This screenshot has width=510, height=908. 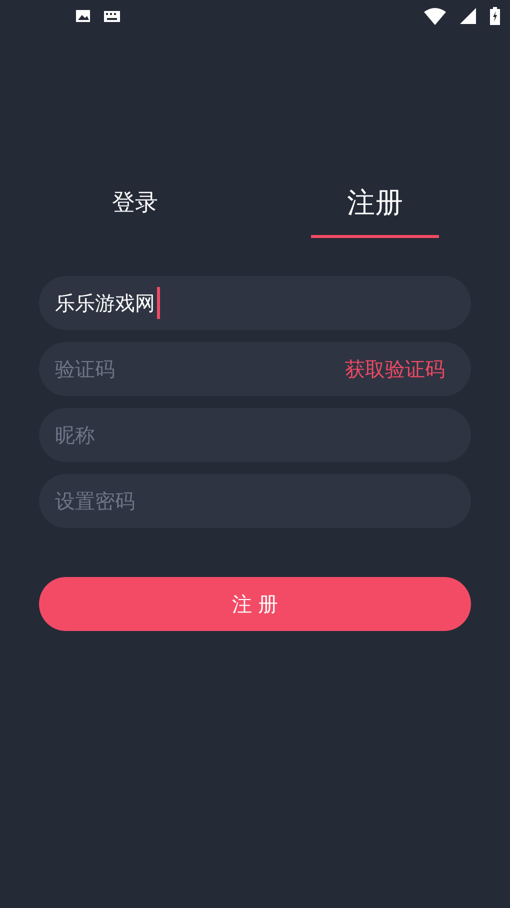 What do you see at coordinates (255, 369) in the screenshot?
I see `input-field: 验证码 获取验证码` at bounding box center [255, 369].